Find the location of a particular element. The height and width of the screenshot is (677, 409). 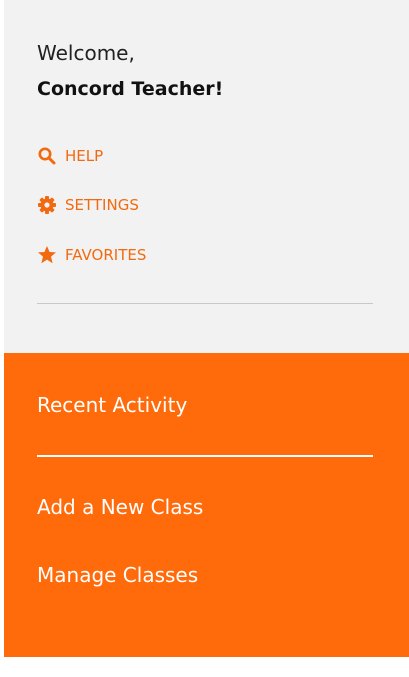

settings-label: SETTINGS is located at coordinates (102, 205).